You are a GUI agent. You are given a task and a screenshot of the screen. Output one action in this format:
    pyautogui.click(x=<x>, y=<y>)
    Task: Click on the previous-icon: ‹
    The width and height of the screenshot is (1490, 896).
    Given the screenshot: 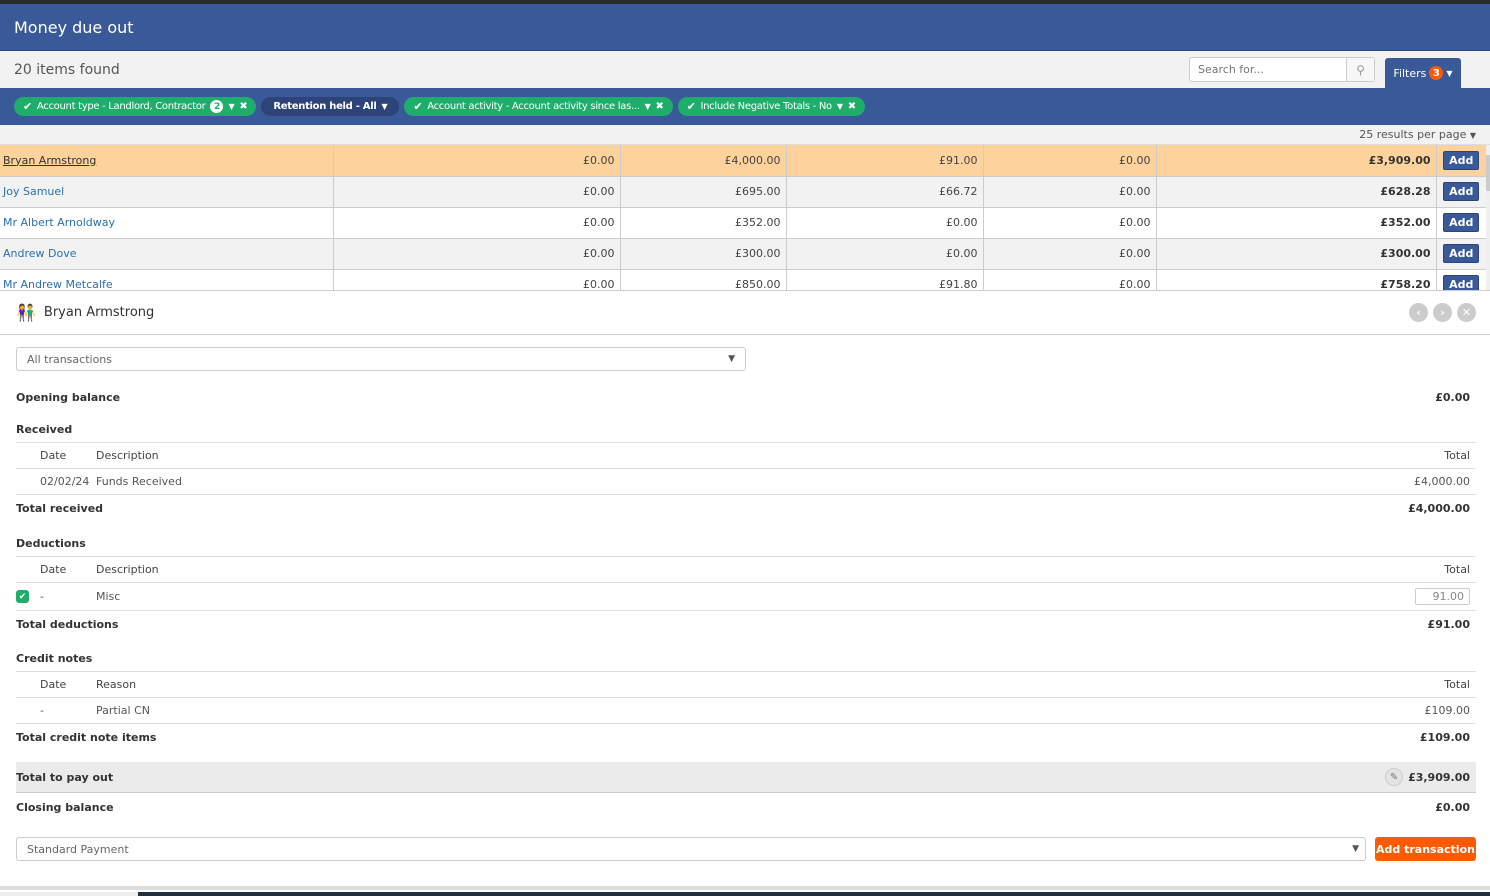 What is the action you would take?
    pyautogui.click(x=1418, y=312)
    